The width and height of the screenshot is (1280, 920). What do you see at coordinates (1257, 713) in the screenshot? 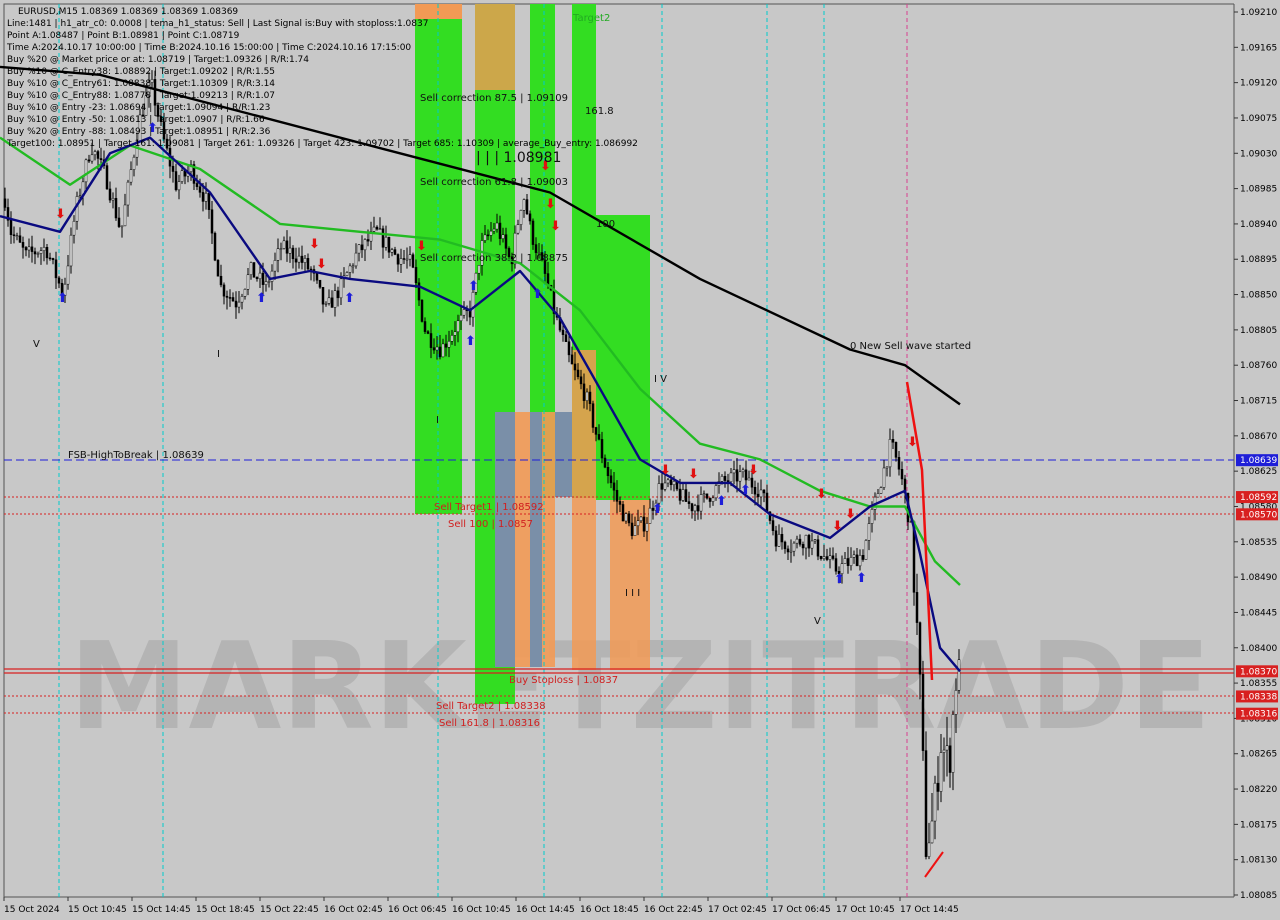
I see `price-badge: 1.08316` at bounding box center [1257, 713].